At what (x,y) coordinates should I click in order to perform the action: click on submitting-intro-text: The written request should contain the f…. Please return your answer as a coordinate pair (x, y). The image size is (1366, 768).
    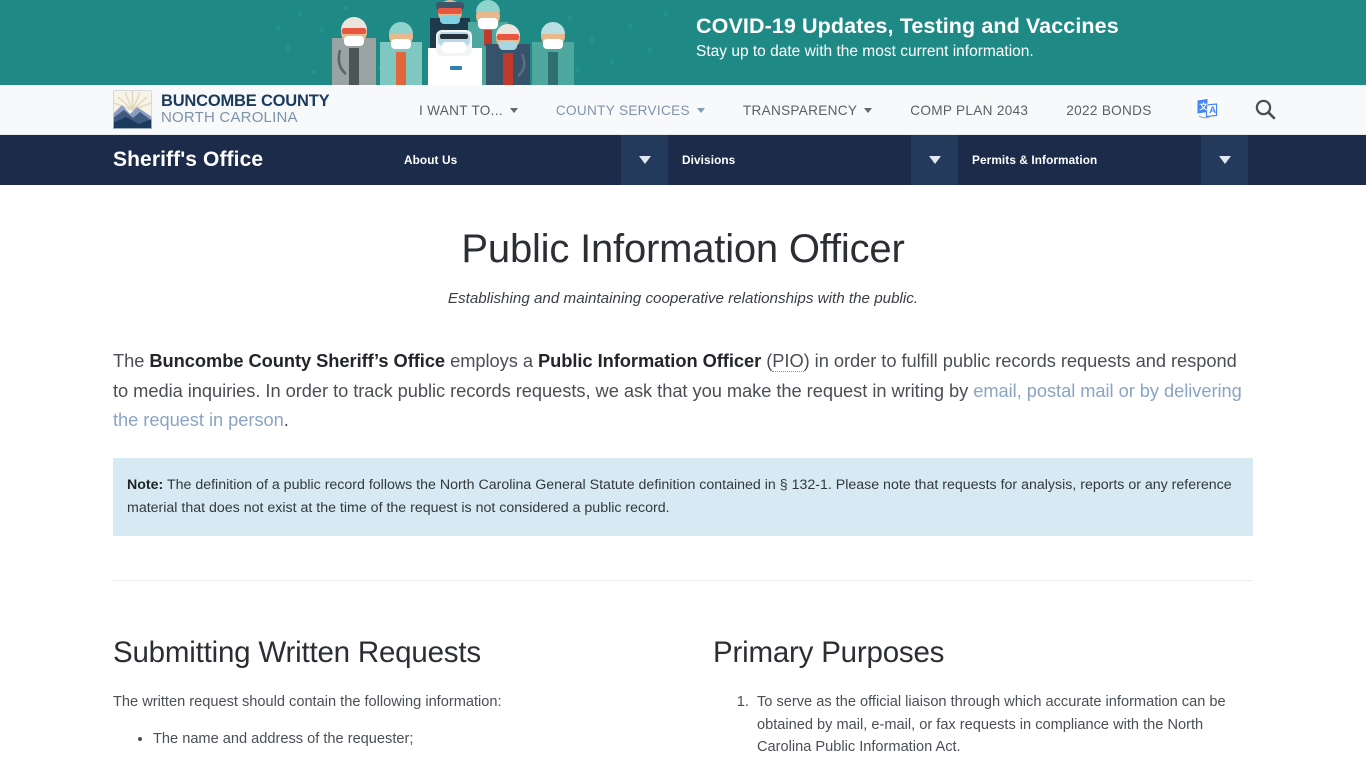
    Looking at the image, I should click on (307, 701).